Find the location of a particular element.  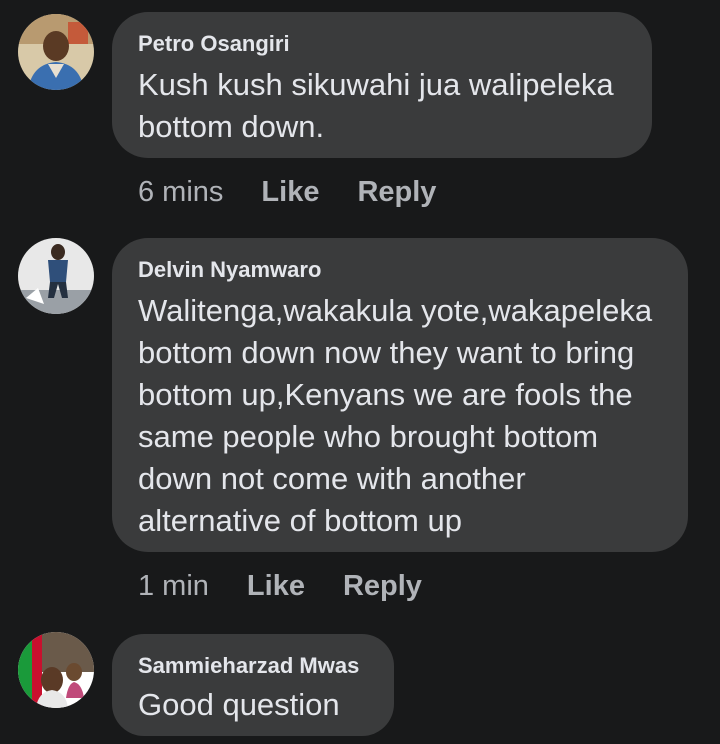

comment-actions: 1 min Like Reply is located at coordinates (280, 586).